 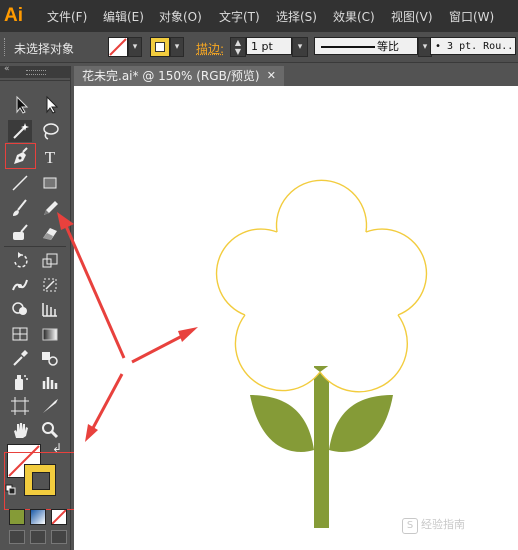 I want to click on watermark: S 经验指南, so click(x=433, y=525).